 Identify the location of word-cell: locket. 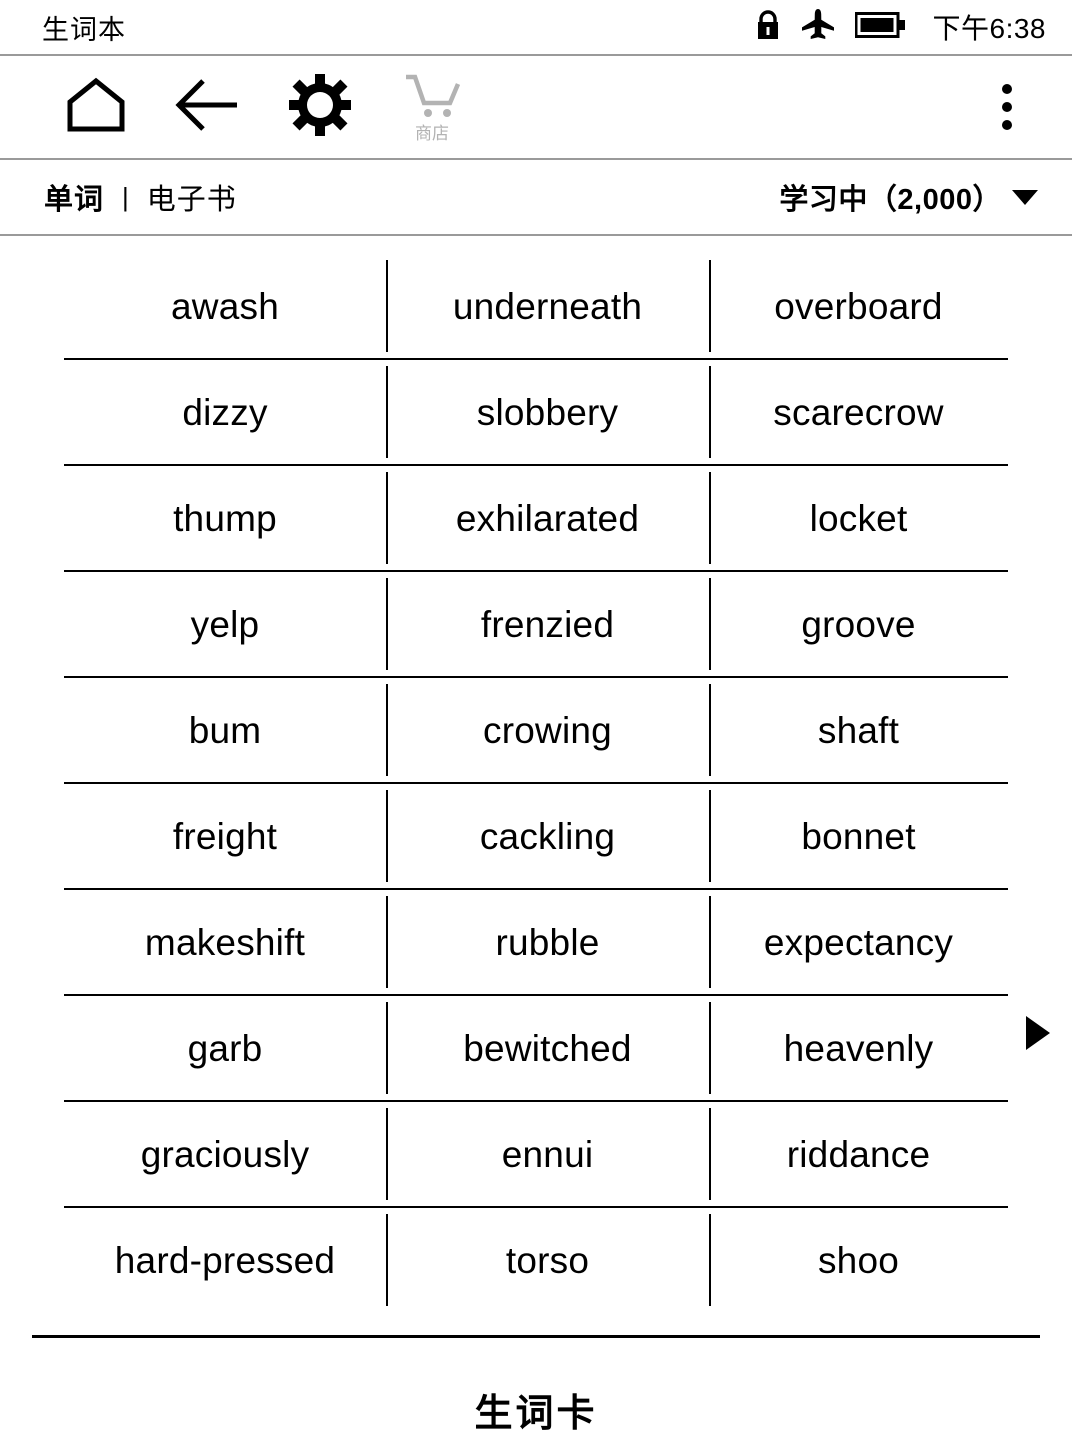
(858, 518).